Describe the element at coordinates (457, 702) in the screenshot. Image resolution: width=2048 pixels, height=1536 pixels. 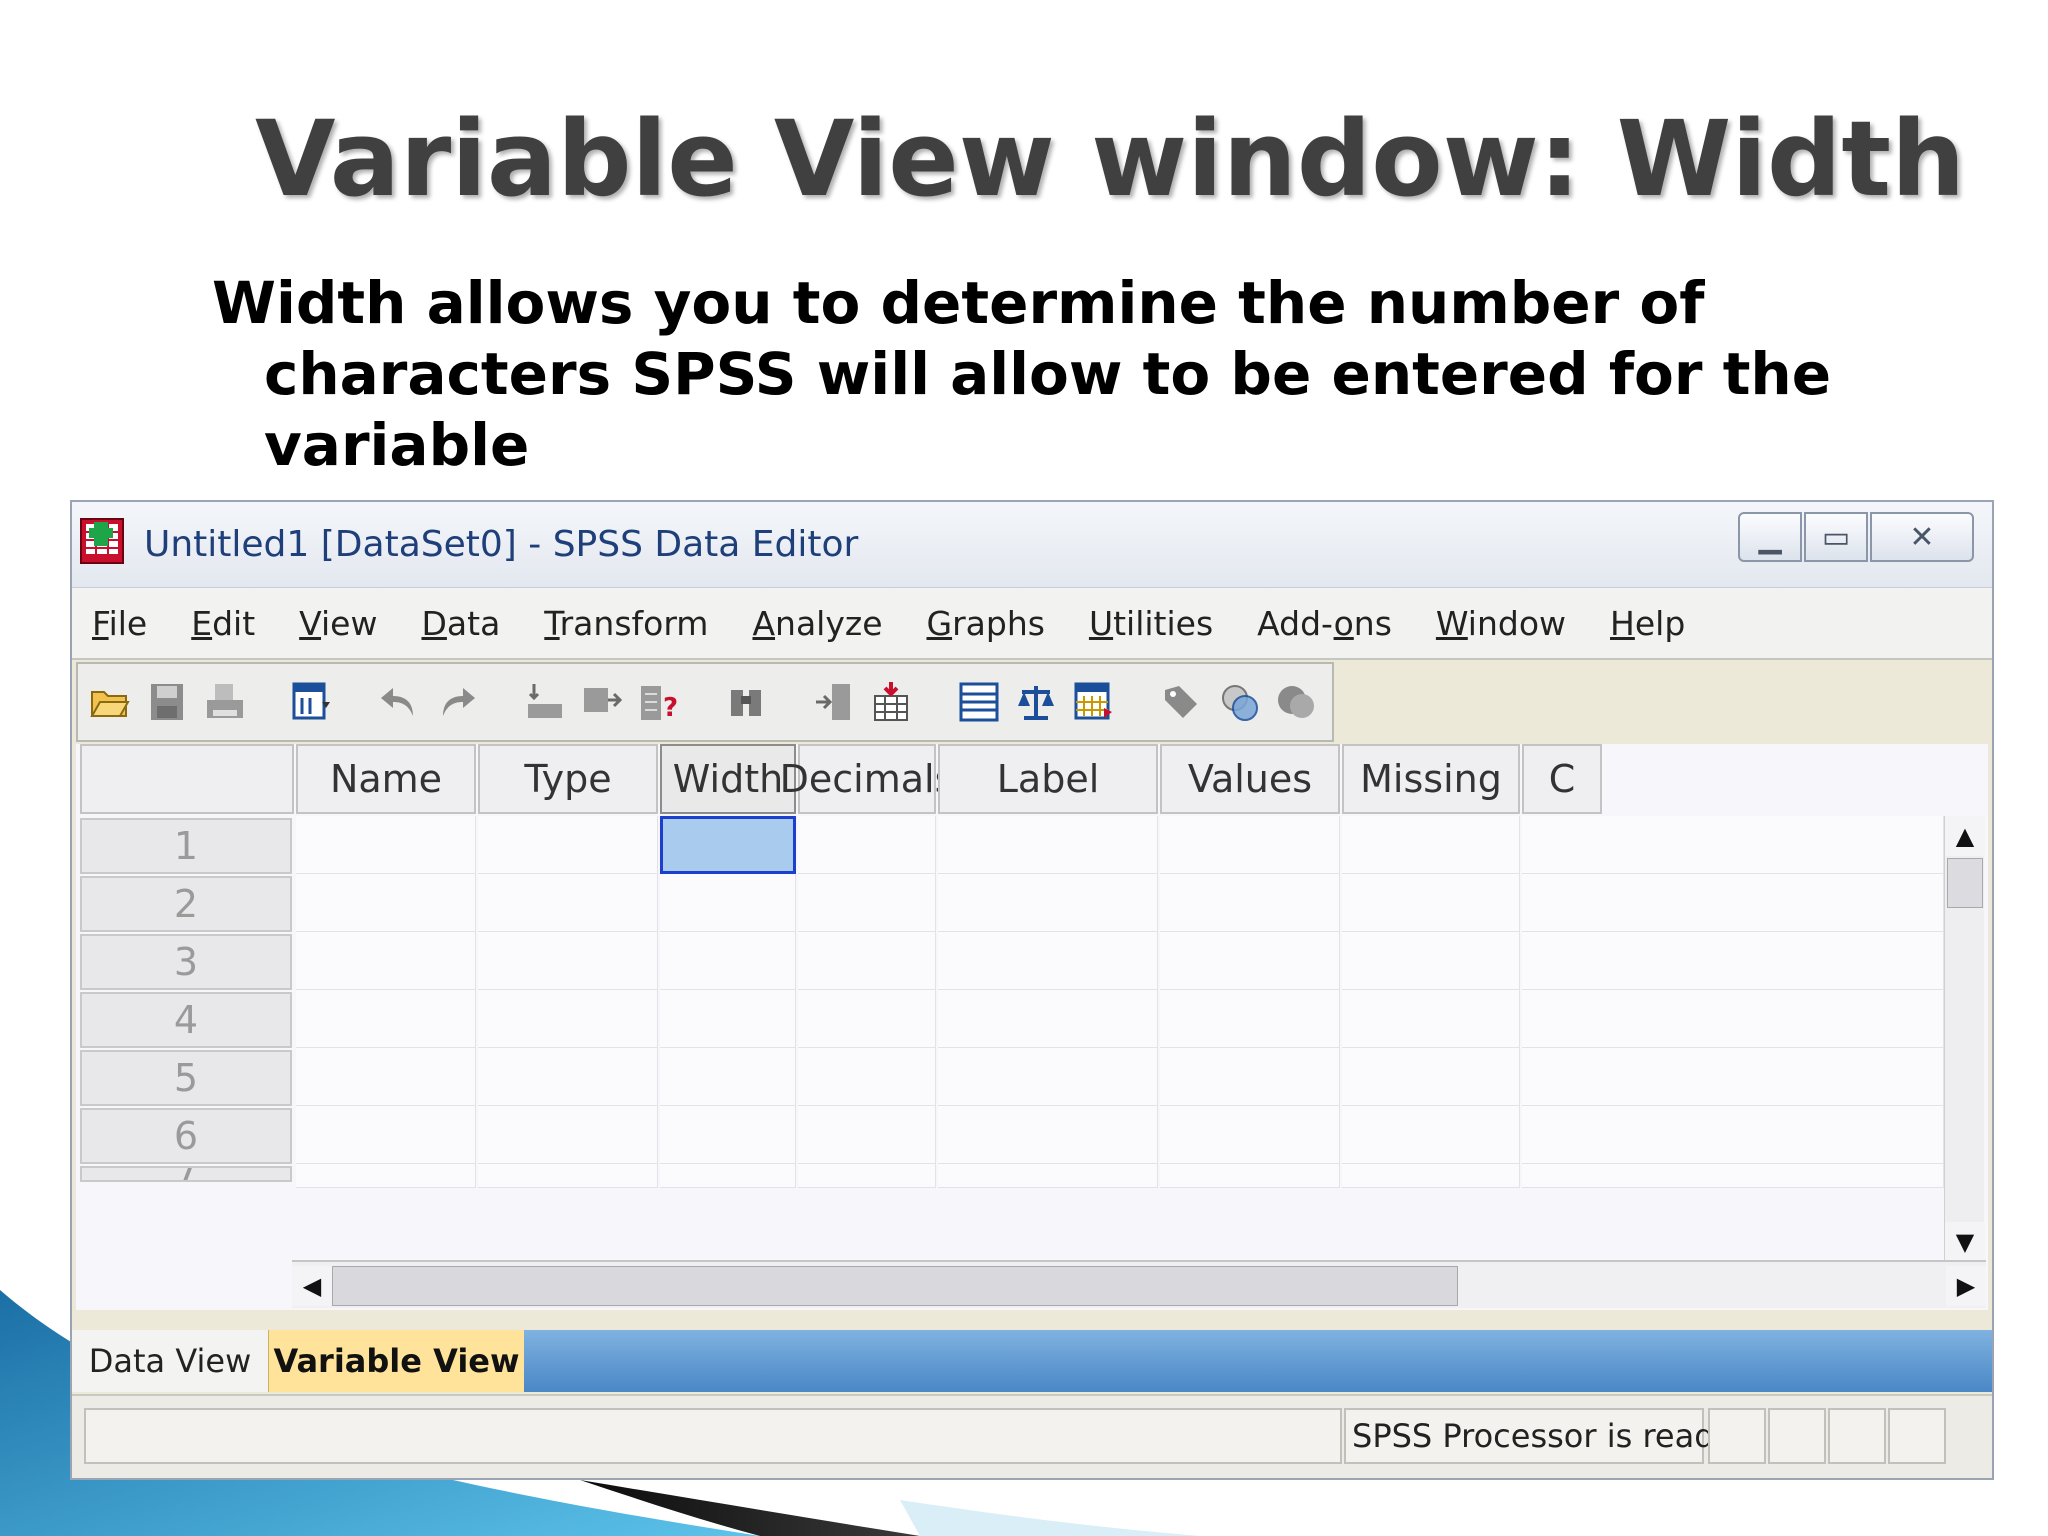
I see `redo-icon` at that location.